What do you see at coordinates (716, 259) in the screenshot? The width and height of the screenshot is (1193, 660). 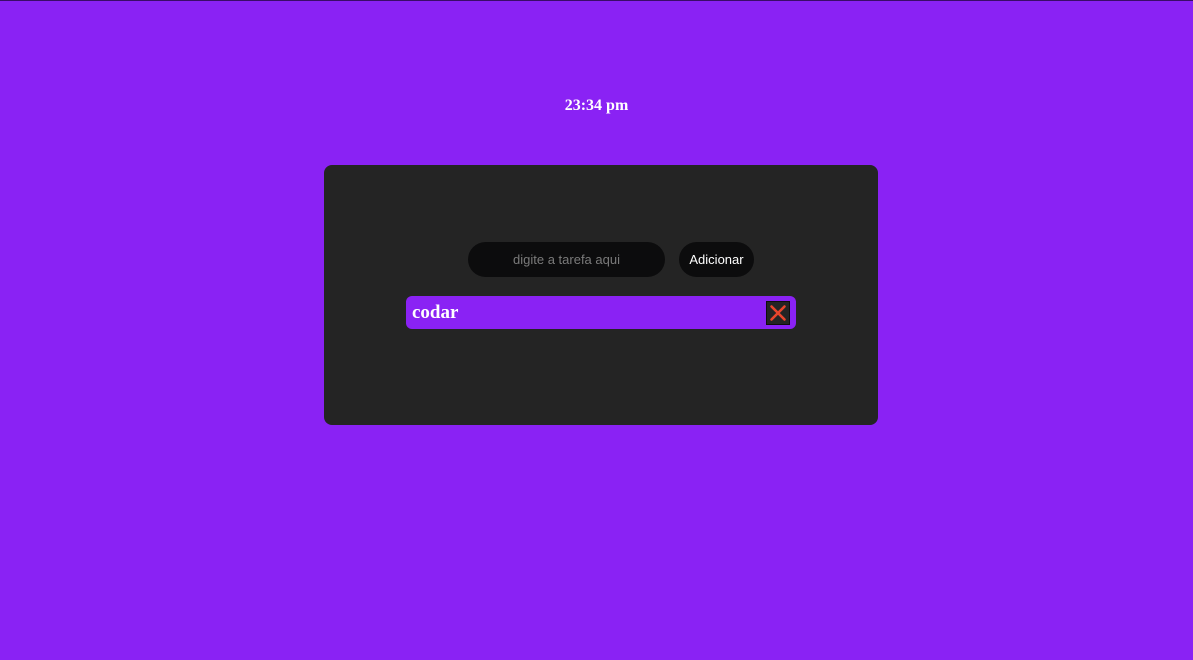 I see `add-task-button: Adicionar` at bounding box center [716, 259].